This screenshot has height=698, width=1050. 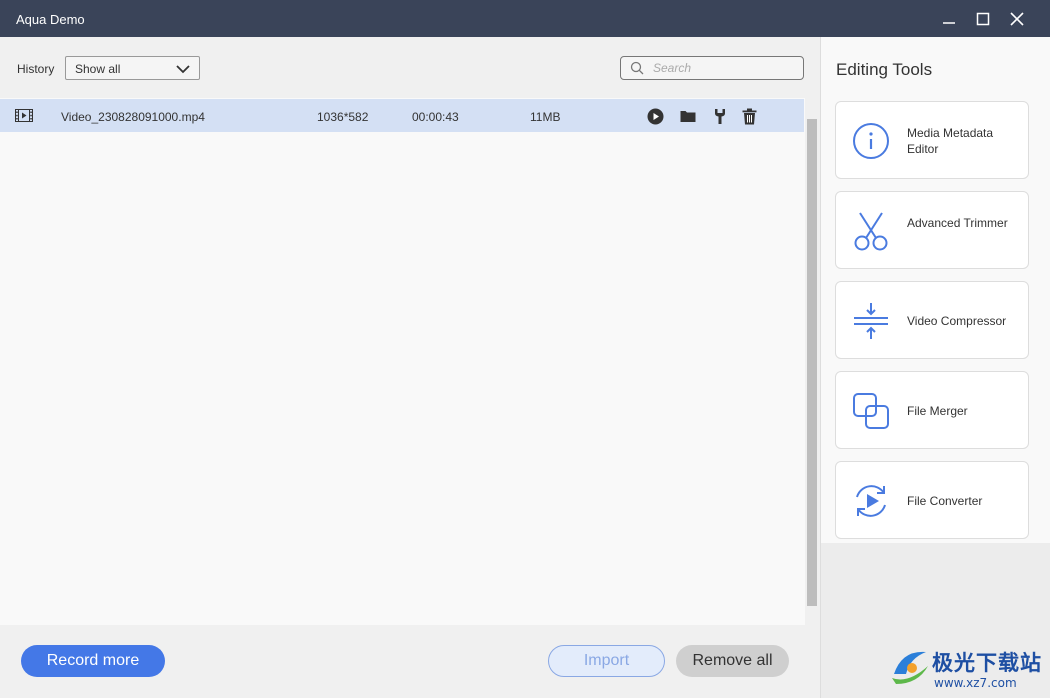 I want to click on recording-resolution: 1036*582, so click(x=343, y=117).